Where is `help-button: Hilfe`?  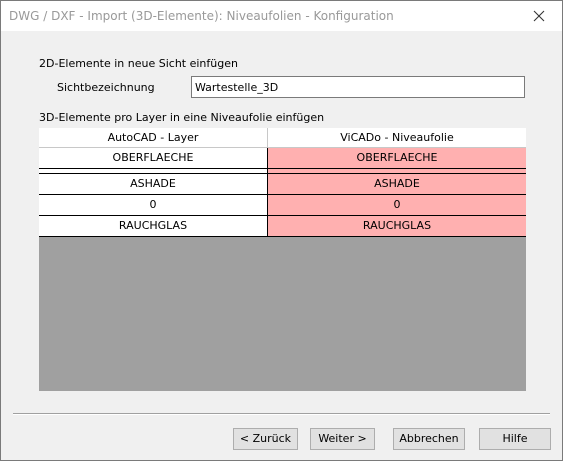 help-button: Hilfe is located at coordinates (515, 439).